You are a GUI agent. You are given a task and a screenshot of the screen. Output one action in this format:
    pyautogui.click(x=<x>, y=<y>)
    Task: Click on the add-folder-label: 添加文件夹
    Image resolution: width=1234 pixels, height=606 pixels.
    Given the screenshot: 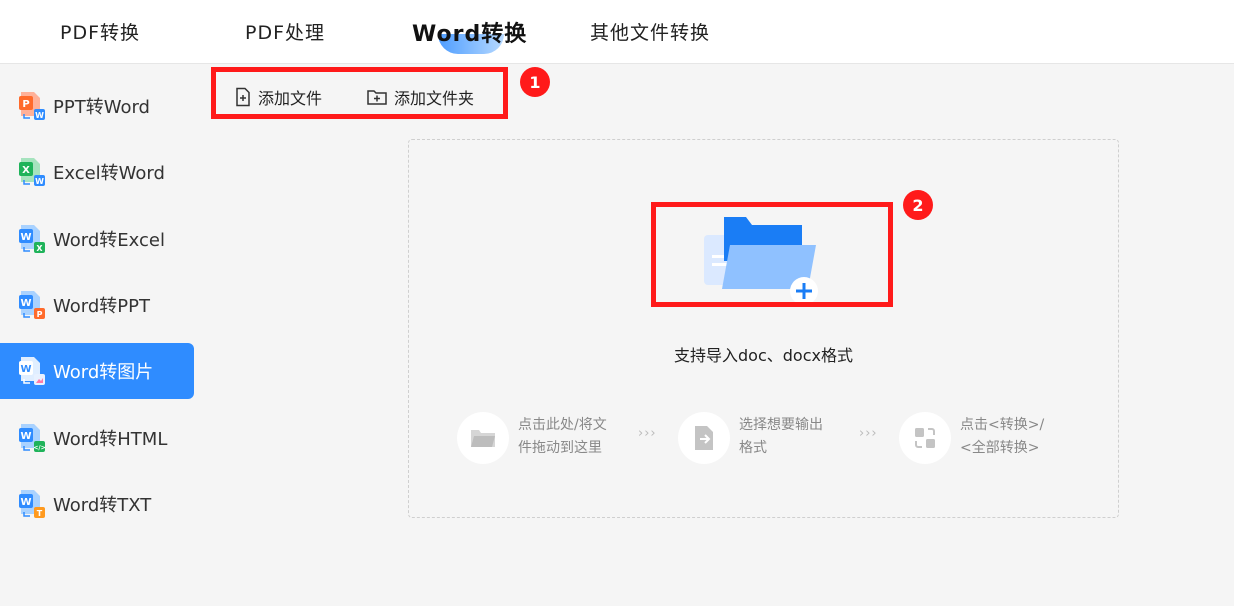 What is the action you would take?
    pyautogui.click(x=434, y=98)
    